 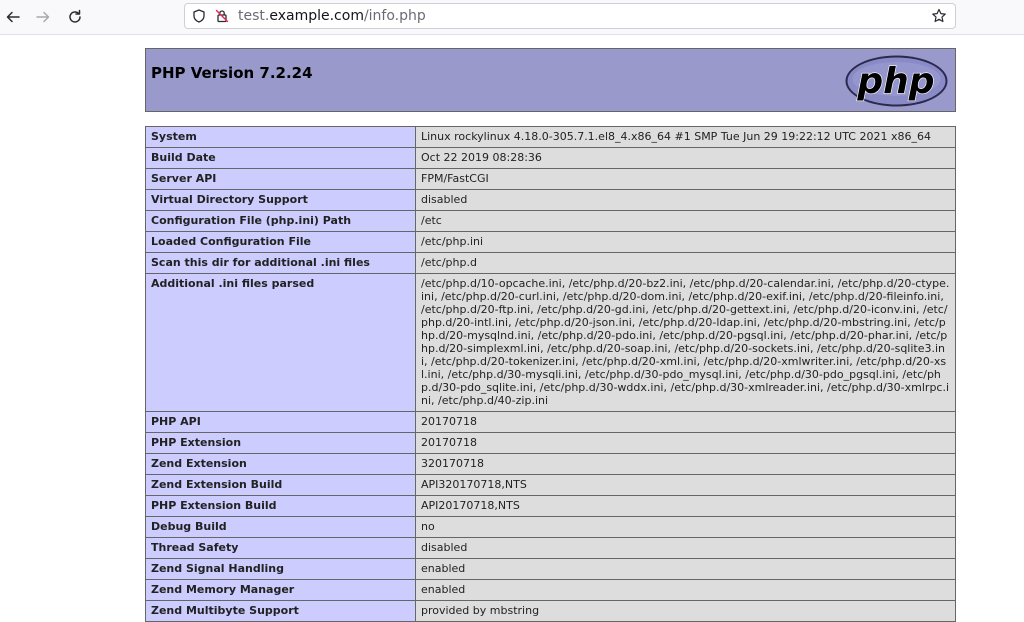 I want to click on table-row: Virtual Directory Support disabled, so click(x=550, y=200).